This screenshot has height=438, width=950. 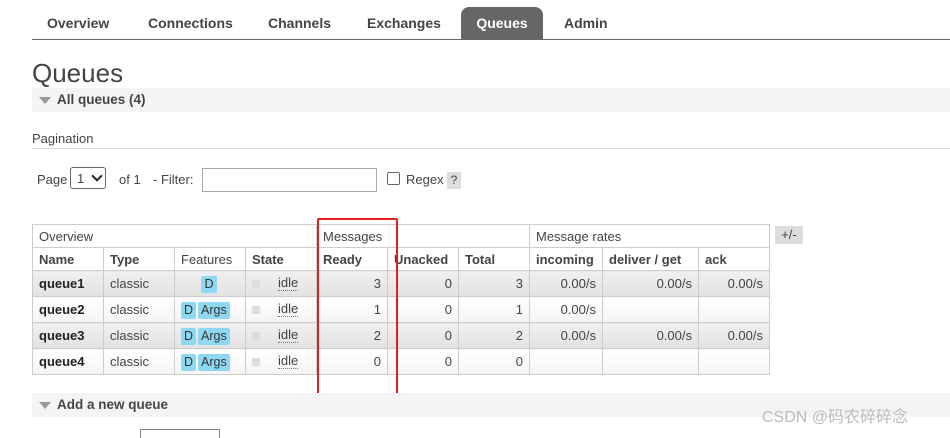 I want to click on page-title: Queues, so click(x=78, y=73).